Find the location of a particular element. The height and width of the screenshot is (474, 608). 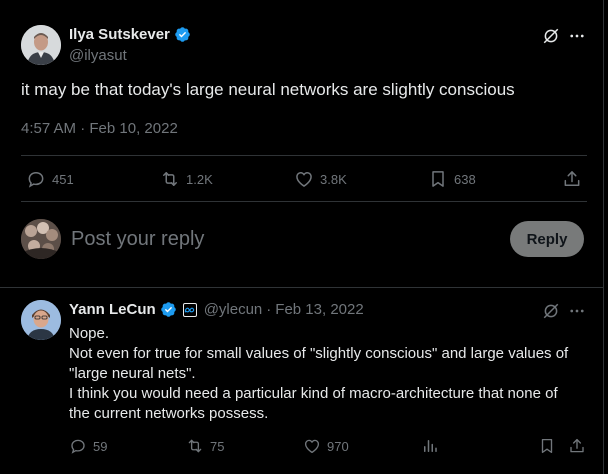

reply-author-row: Yann LeCun @ylecun · Feb 13, 2022 is located at coordinates (216, 309).